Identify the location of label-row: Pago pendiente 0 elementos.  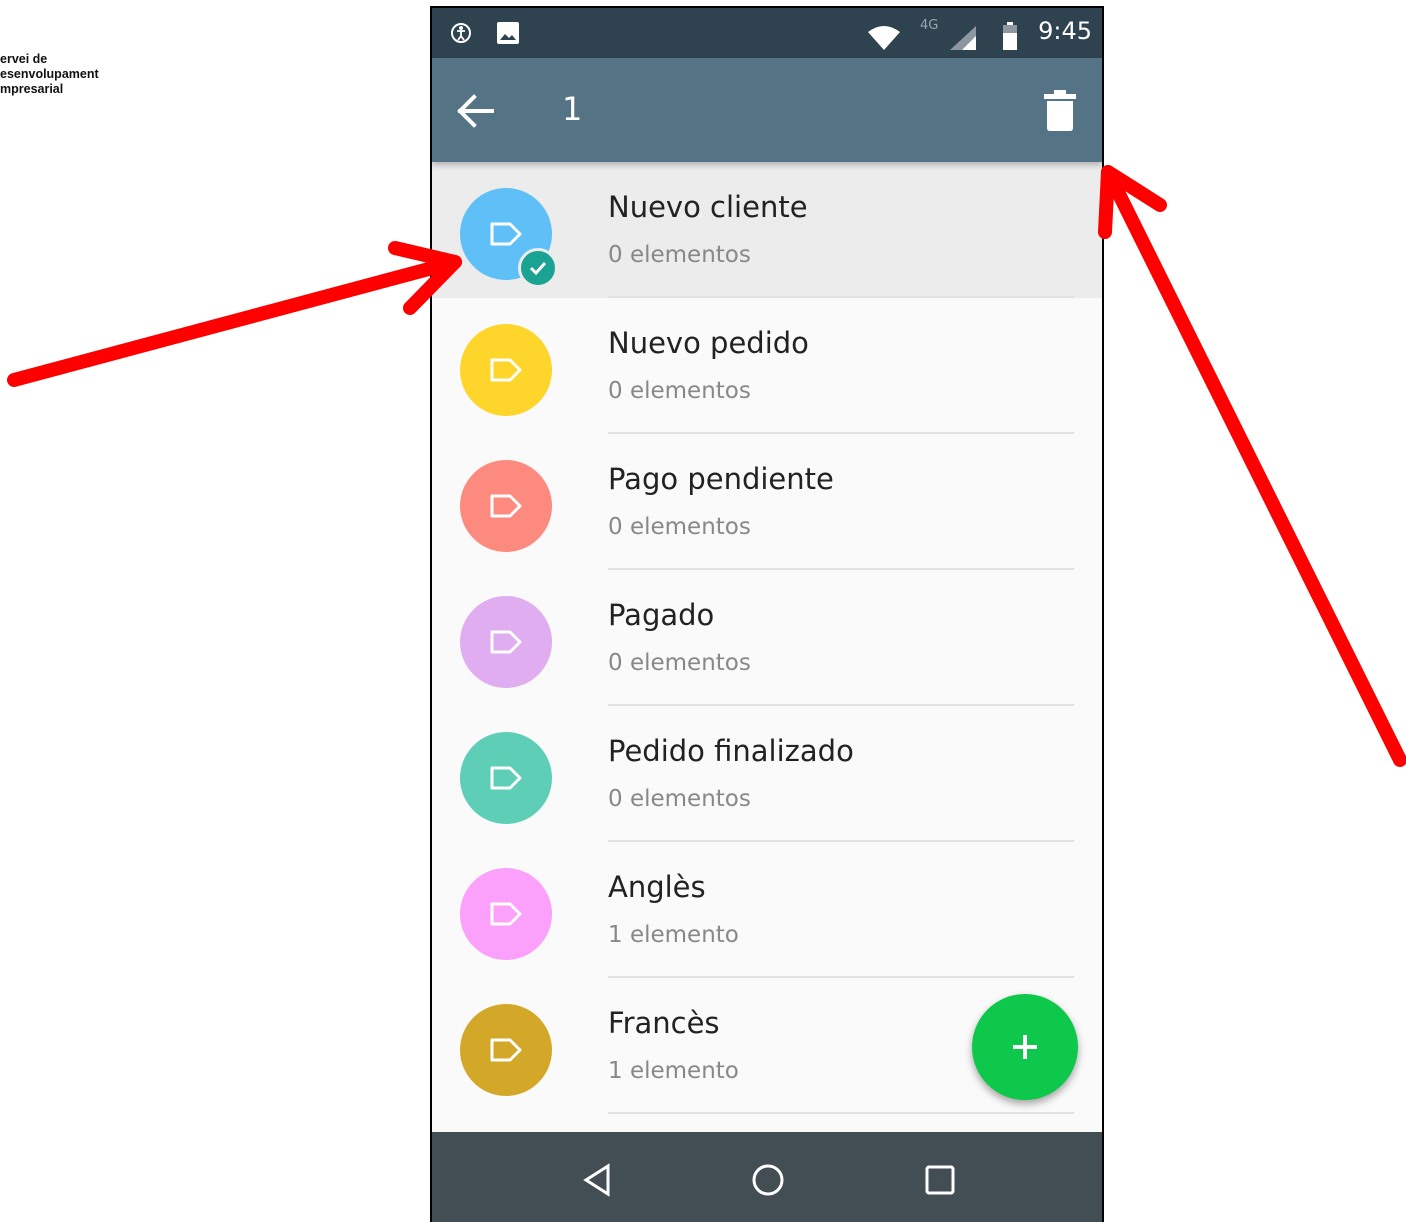
(767, 502).